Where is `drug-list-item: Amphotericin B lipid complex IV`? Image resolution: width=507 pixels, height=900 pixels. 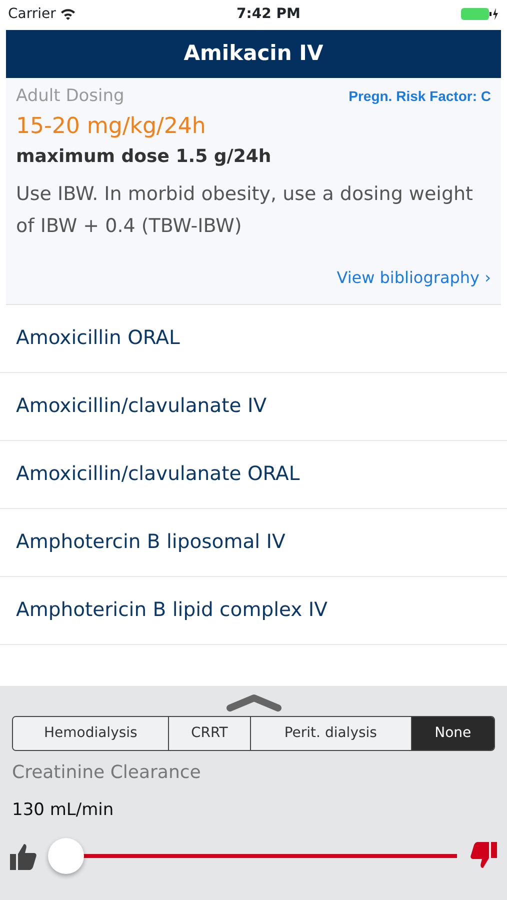 drug-list-item: Amphotericin B lipid complex IV is located at coordinates (253, 610).